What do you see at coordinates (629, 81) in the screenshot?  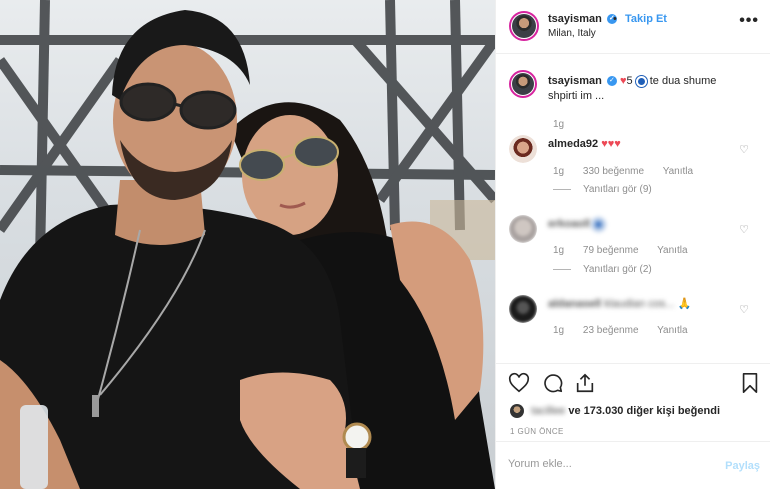 I see `caption-count: 5` at bounding box center [629, 81].